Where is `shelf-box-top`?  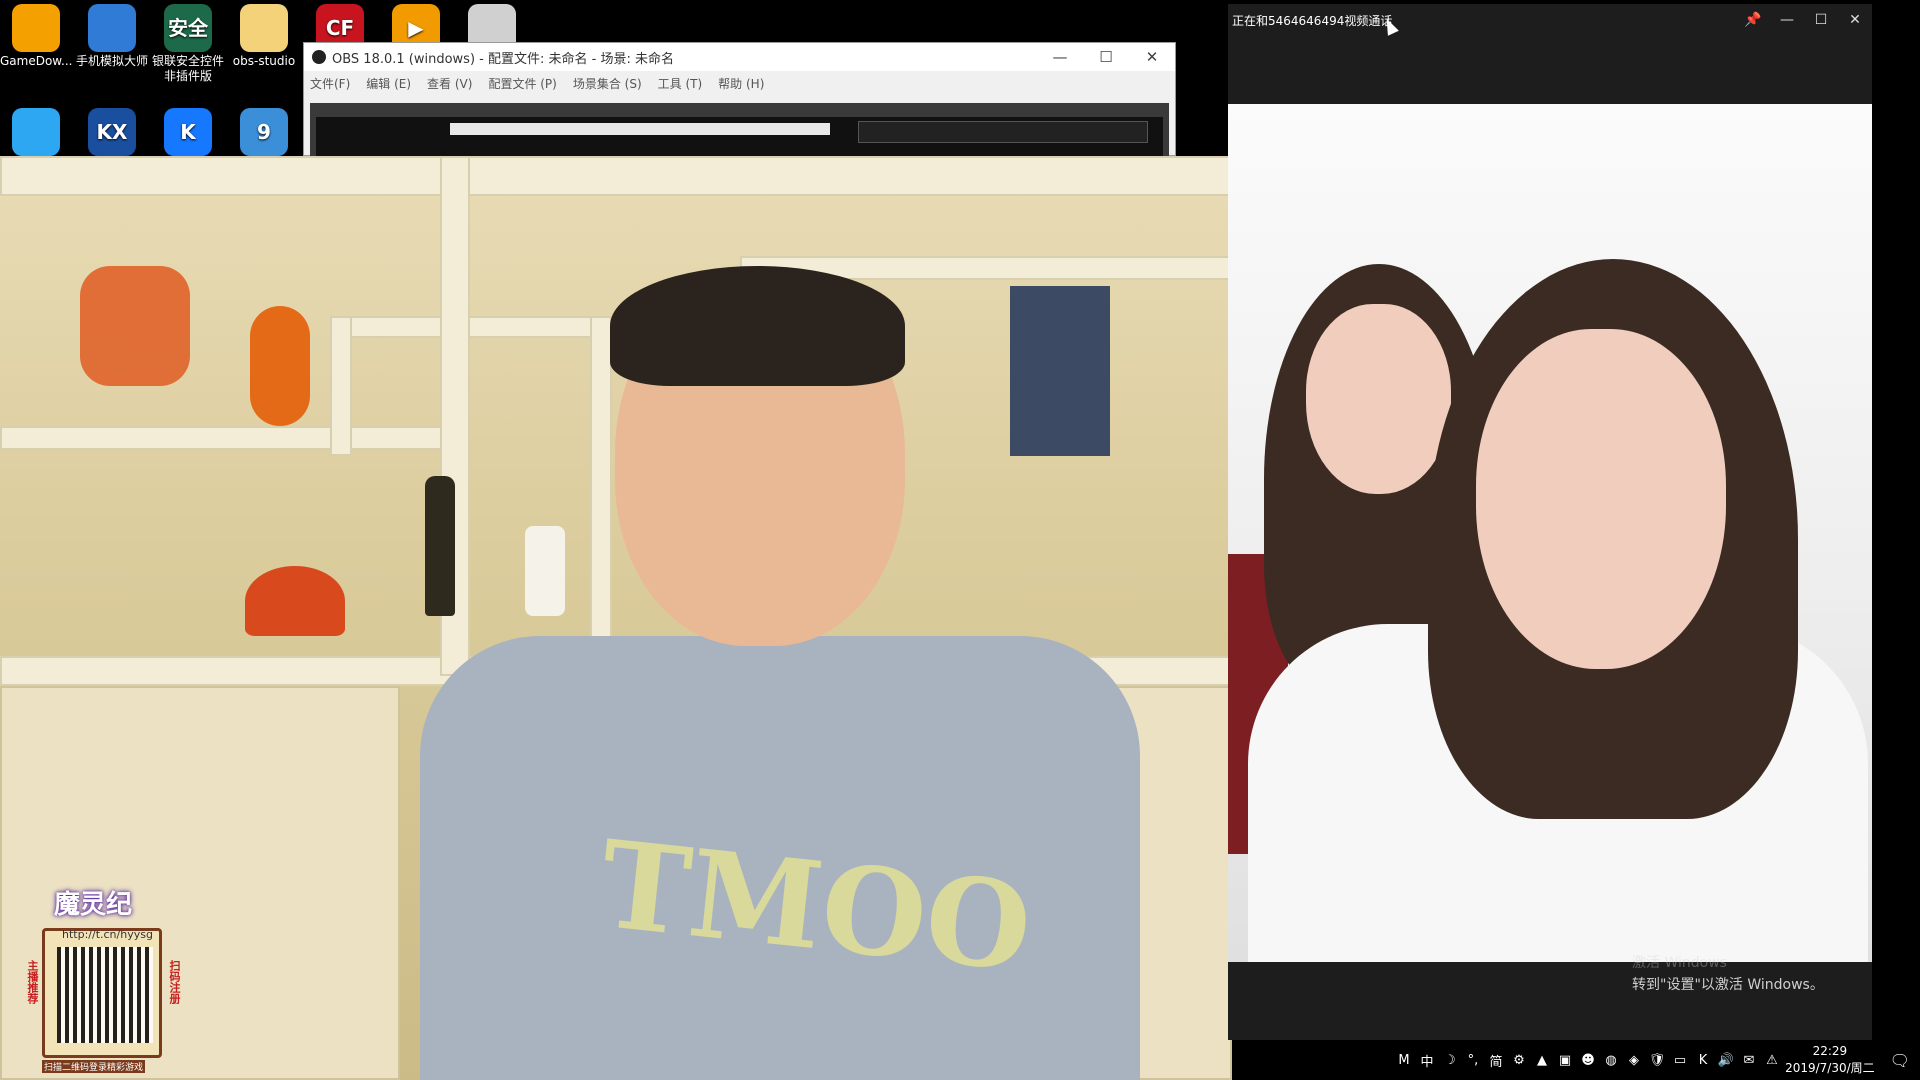
shelf-box-top is located at coordinates (470, 327).